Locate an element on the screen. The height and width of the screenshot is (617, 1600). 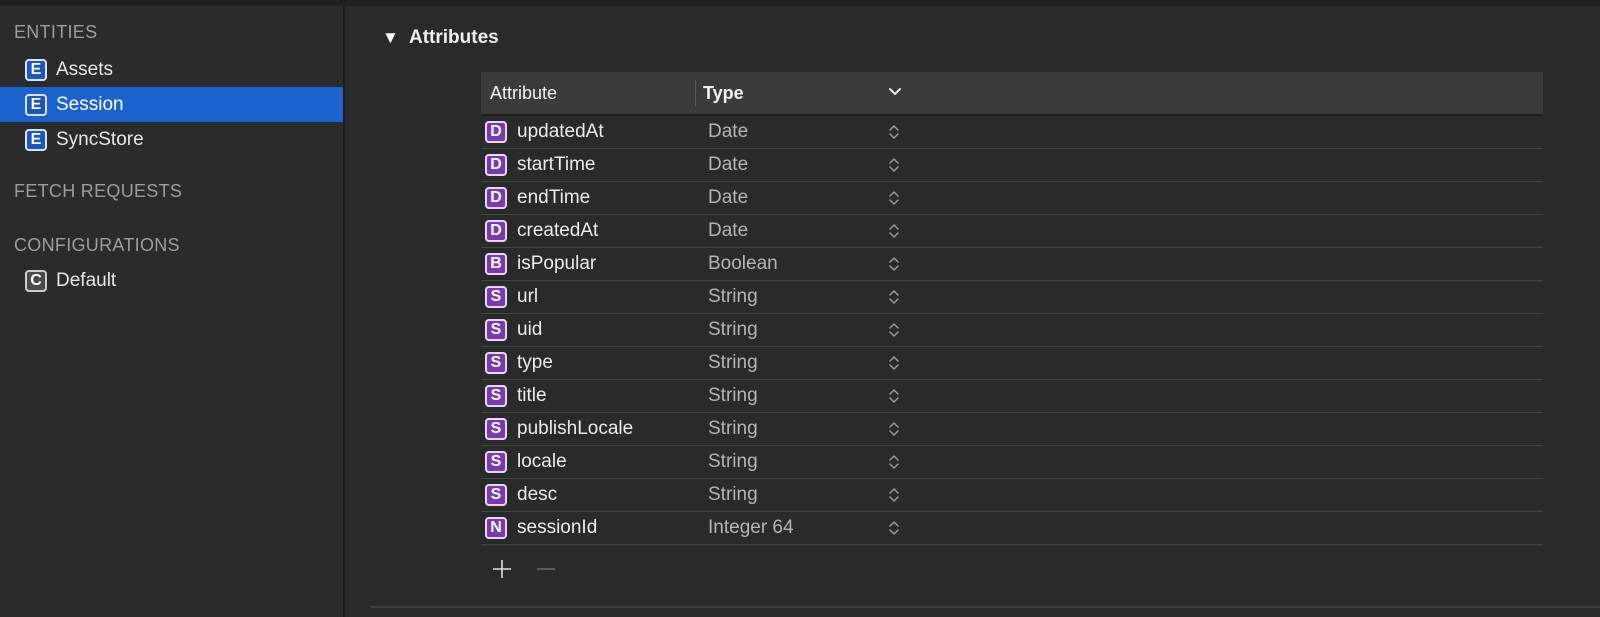
sidebar-item-assets: E Assets is located at coordinates (171, 69).